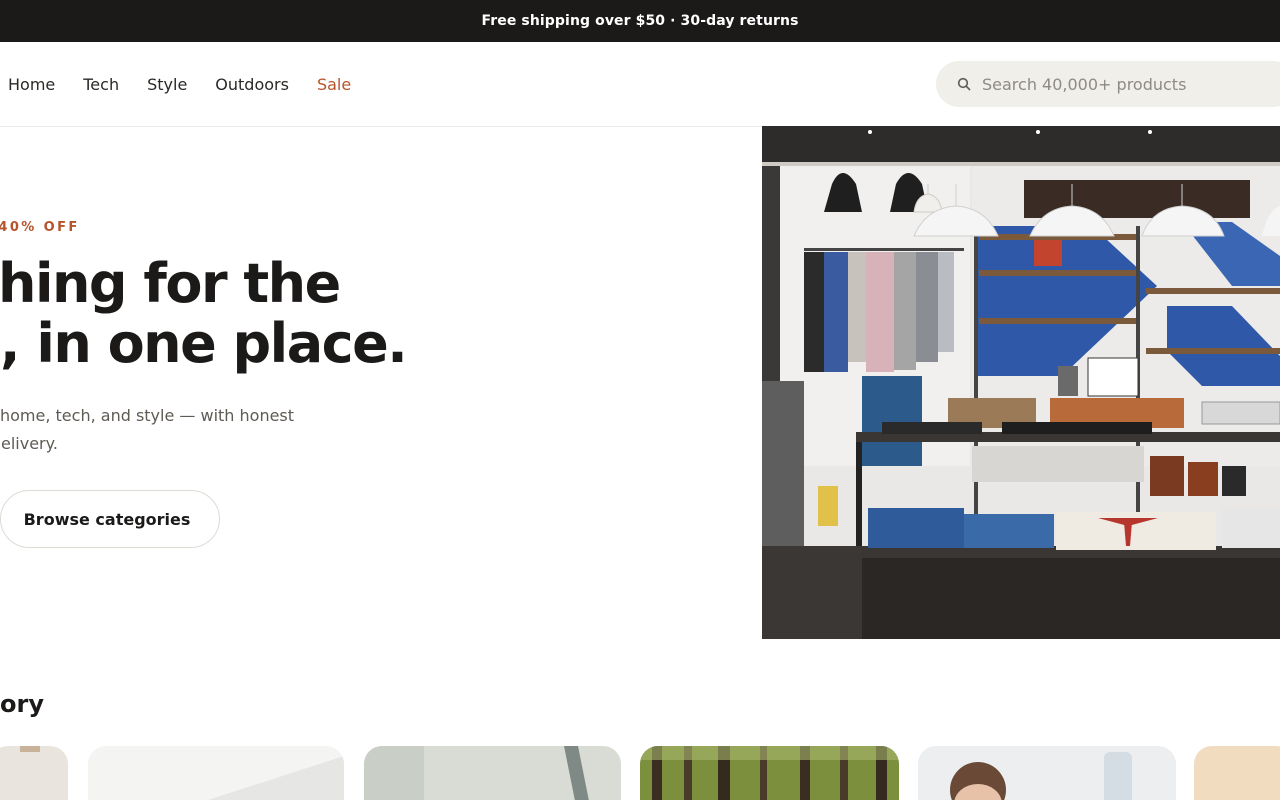 The height and width of the screenshot is (800, 1280). Describe the element at coordinates (147, 415) in the screenshot. I see `hero-subcopy-line-1: home, tech, and style — with honest` at that location.